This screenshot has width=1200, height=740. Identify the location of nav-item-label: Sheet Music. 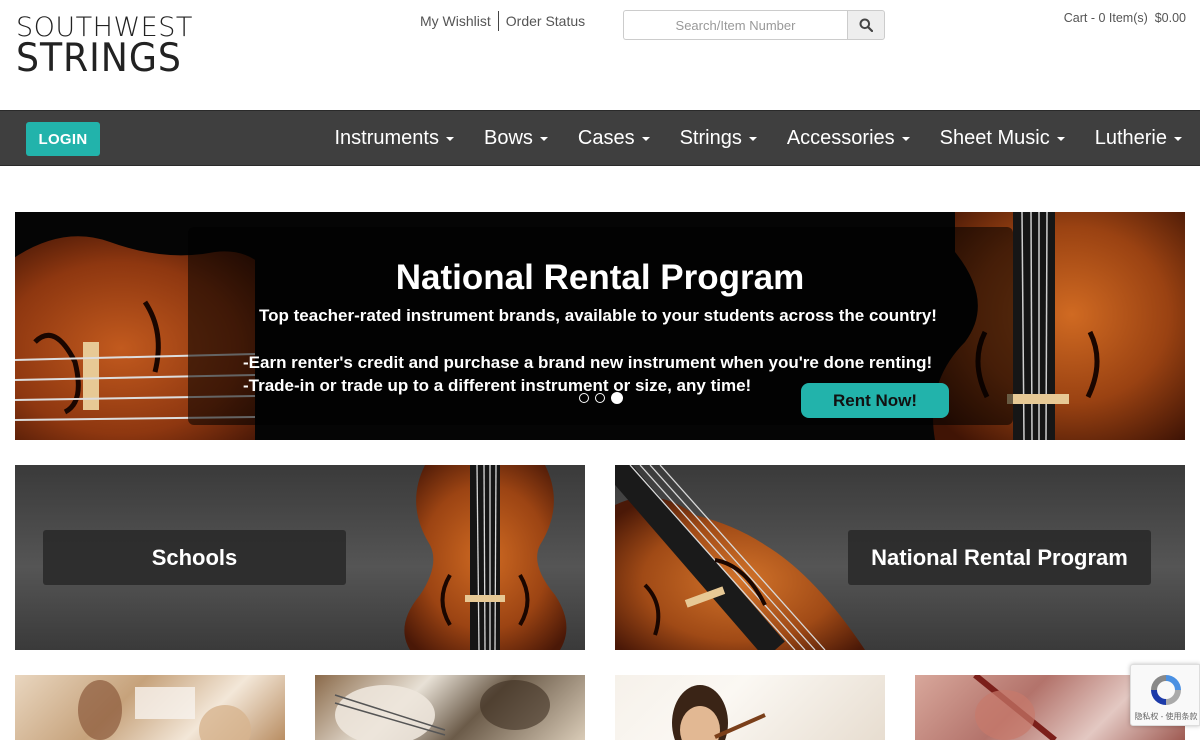
(994, 137).